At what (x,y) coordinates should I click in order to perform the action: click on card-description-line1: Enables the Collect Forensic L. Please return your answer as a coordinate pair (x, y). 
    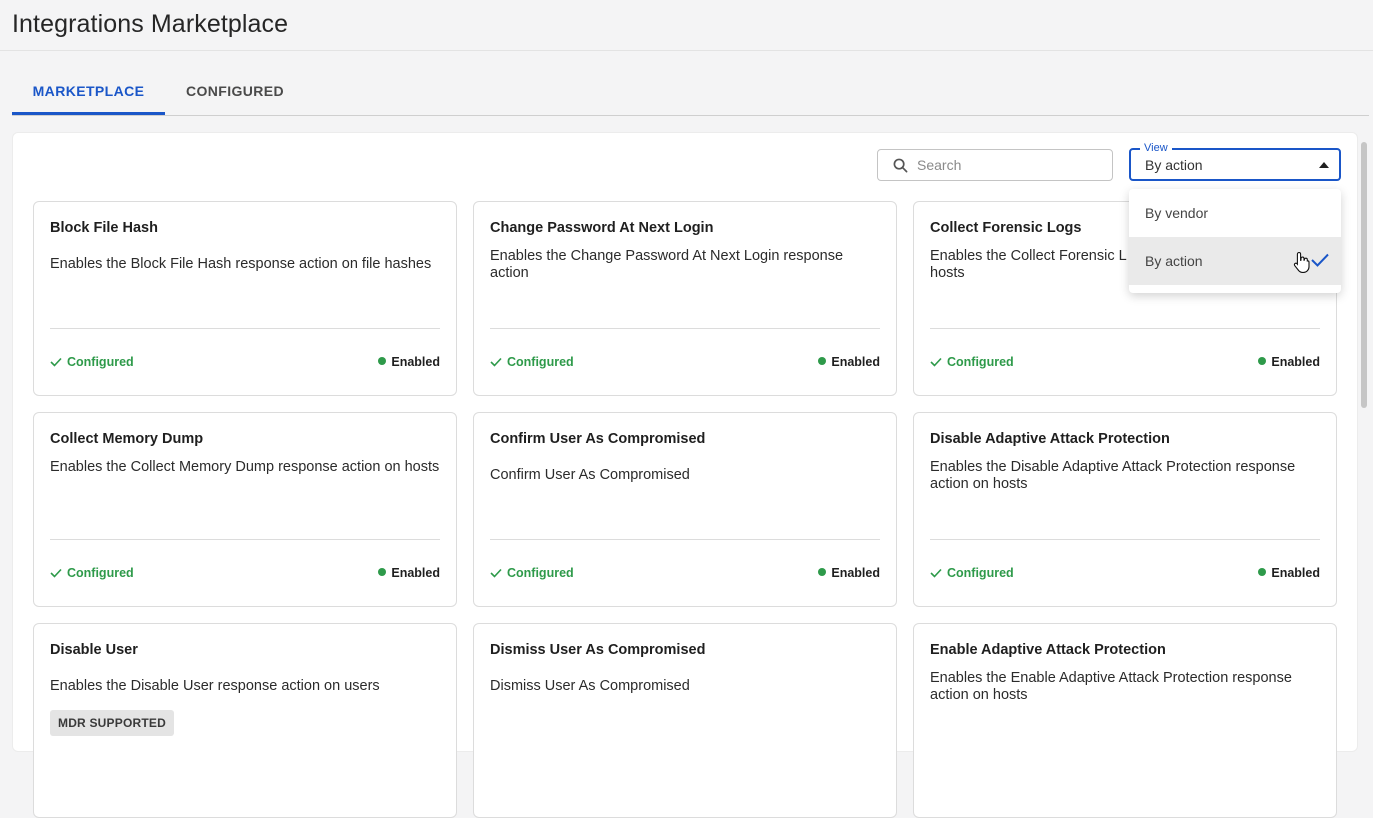
    Looking at the image, I should click on (1028, 256).